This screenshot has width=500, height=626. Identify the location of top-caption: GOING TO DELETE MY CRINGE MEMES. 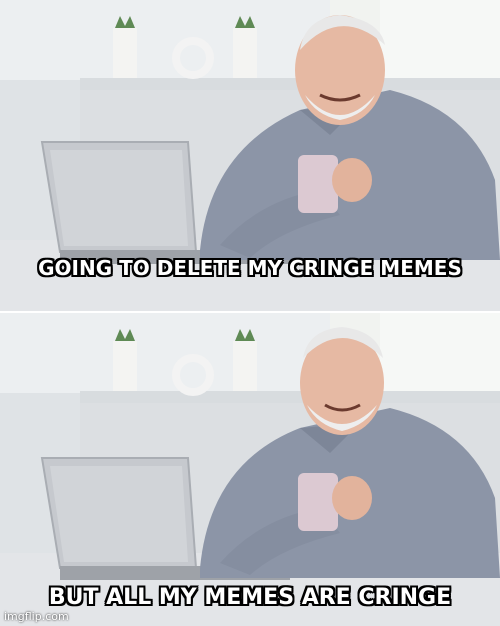
(250, 268).